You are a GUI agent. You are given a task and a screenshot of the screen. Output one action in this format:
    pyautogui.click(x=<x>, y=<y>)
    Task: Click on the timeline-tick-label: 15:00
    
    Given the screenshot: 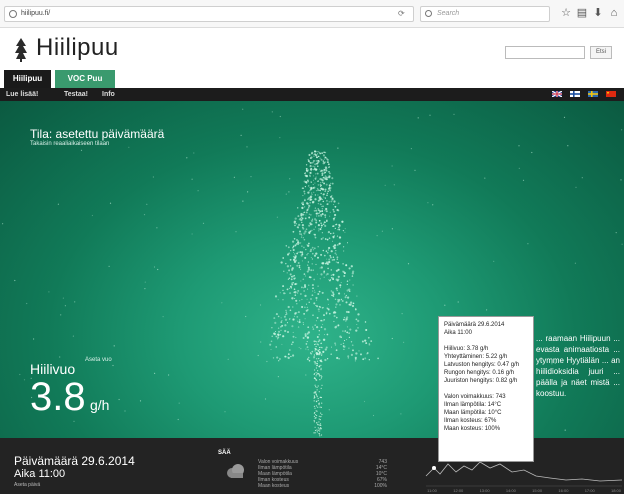 What is the action you would take?
    pyautogui.click(x=537, y=490)
    